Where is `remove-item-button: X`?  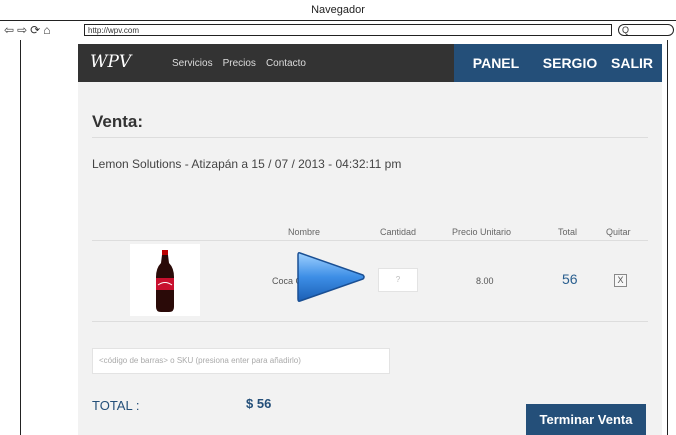 remove-item-button: X is located at coordinates (620, 280).